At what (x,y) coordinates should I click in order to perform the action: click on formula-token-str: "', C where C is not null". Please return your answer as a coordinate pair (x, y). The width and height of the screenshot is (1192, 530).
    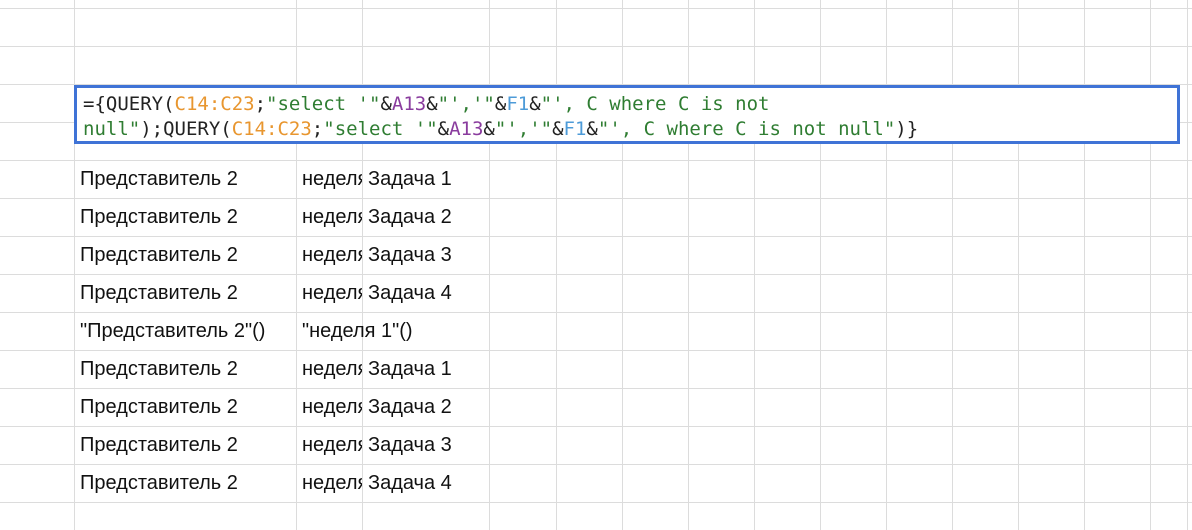
    Looking at the image, I should click on (746, 129).